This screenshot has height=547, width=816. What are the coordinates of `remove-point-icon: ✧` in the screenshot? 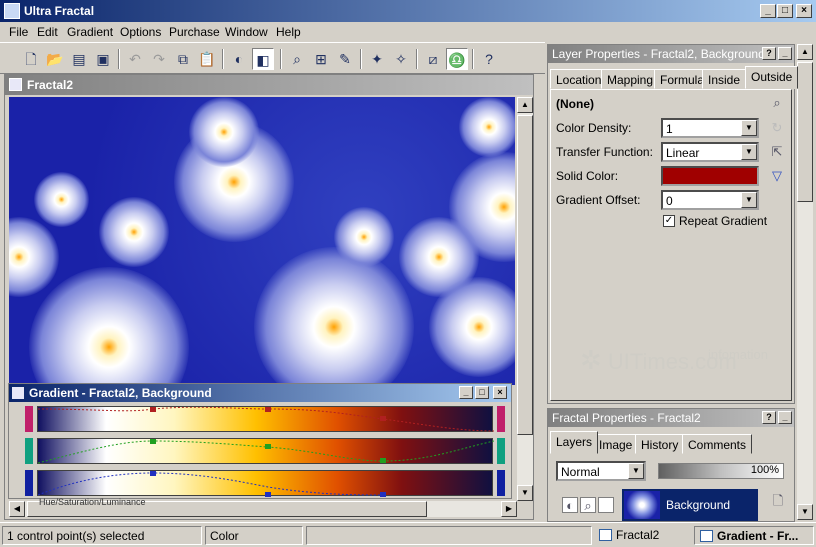 It's located at (401, 59).